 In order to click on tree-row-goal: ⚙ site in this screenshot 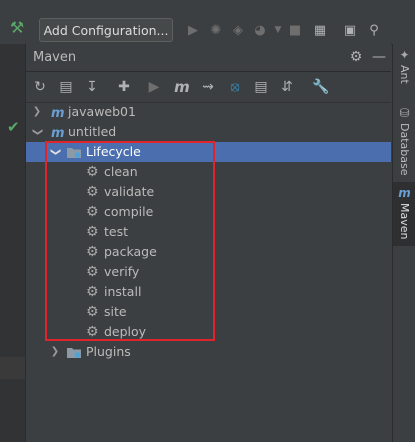, I will do `click(208, 312)`.